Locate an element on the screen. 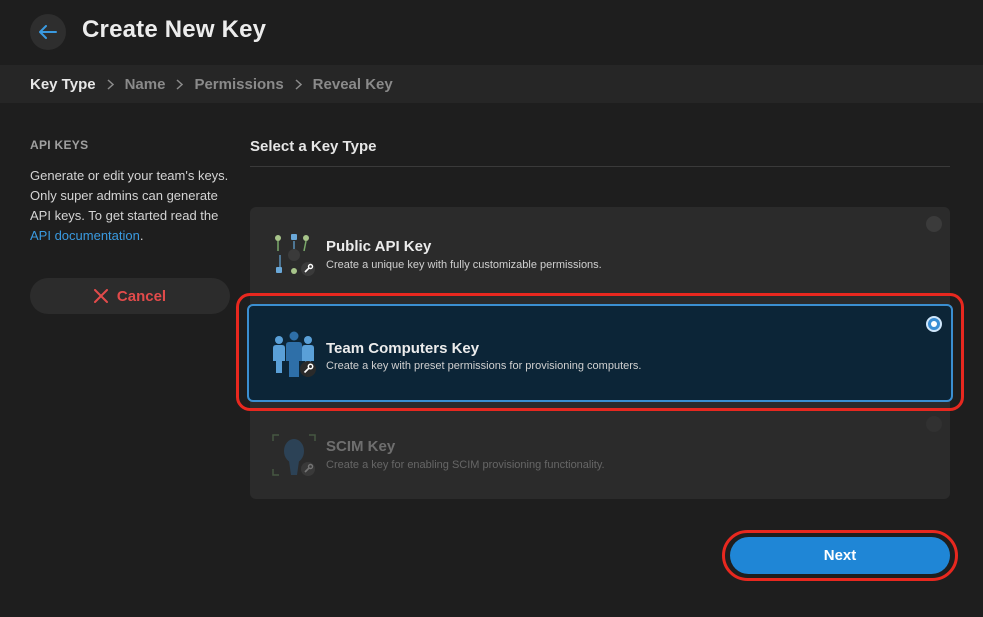 This screenshot has height=617, width=983. scim-user-key-icon is located at coordinates (294, 455).